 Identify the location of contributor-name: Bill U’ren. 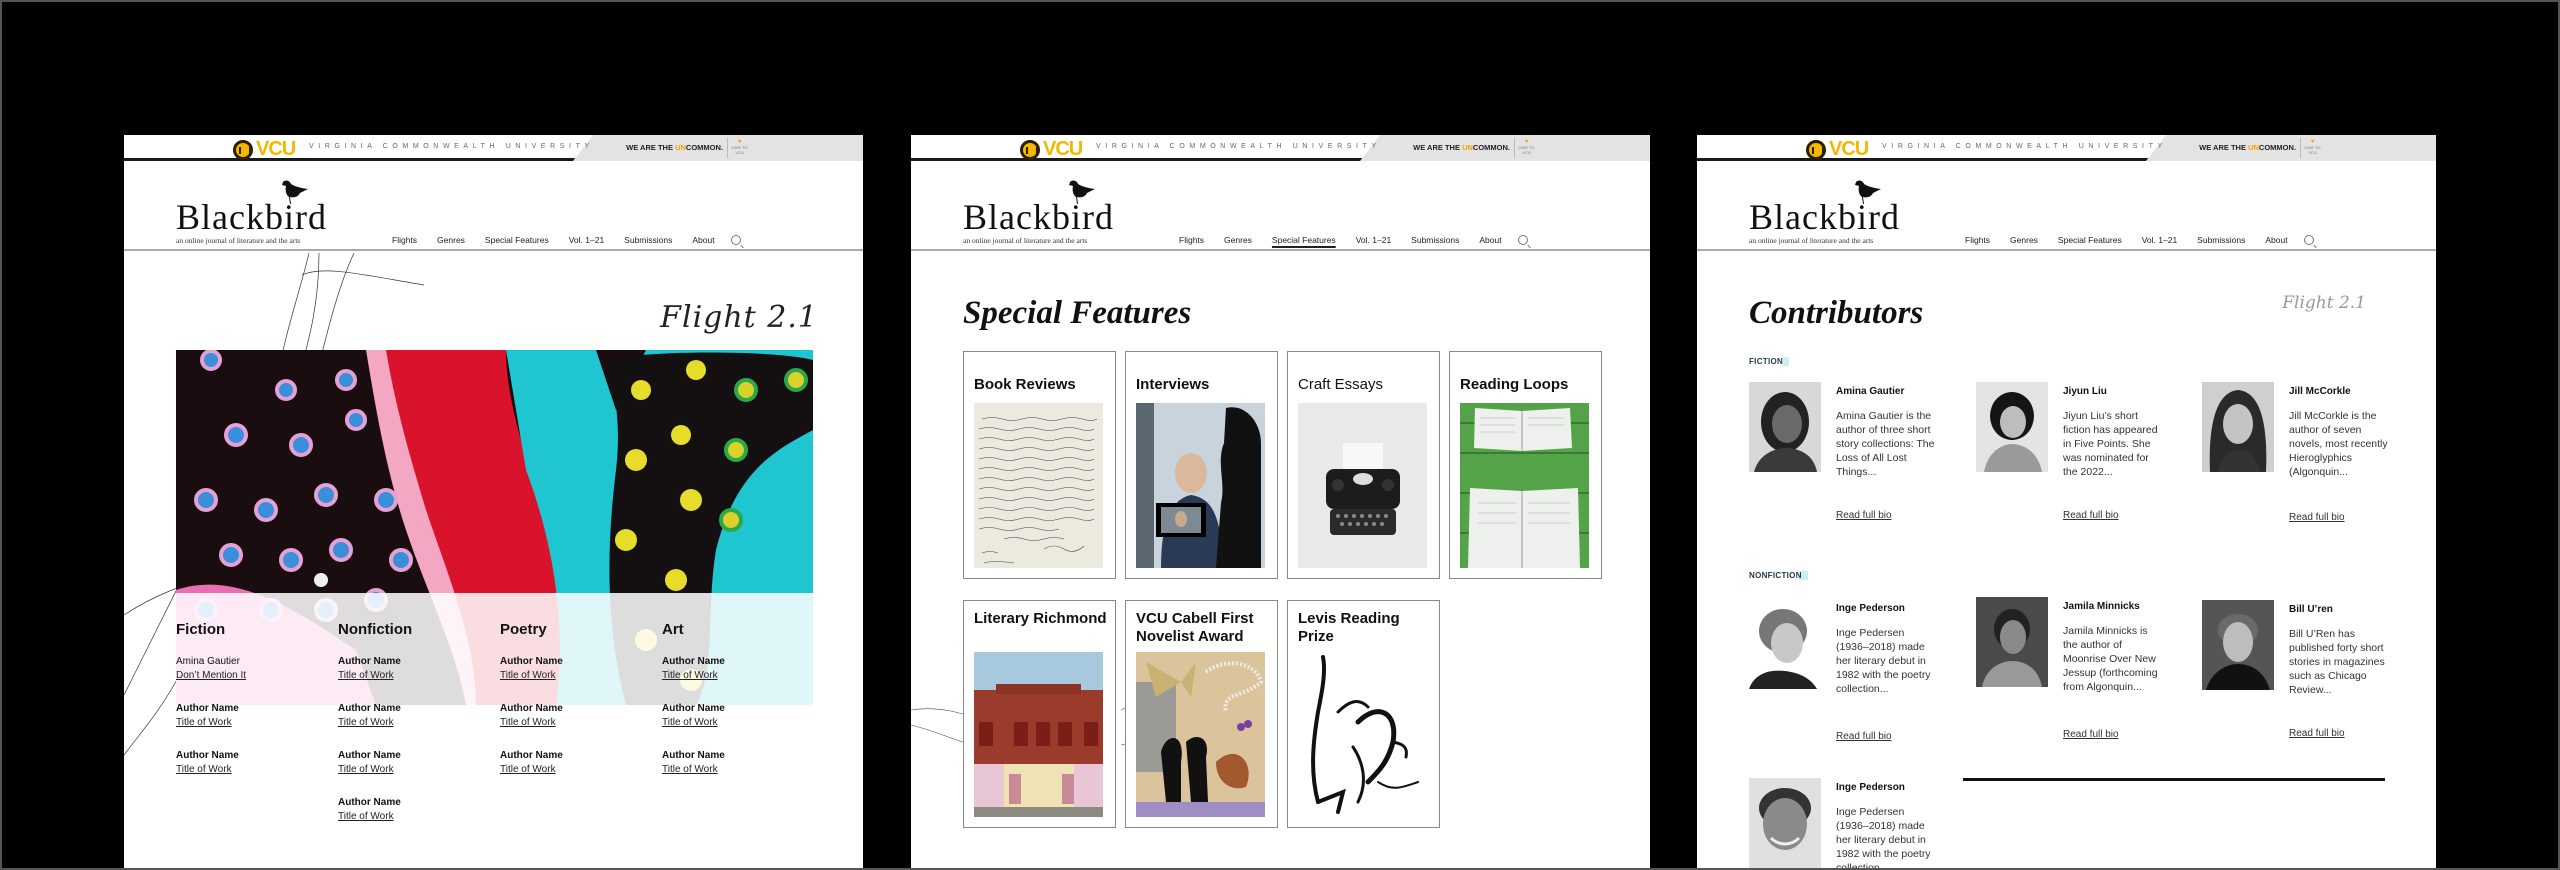
(2311, 609).